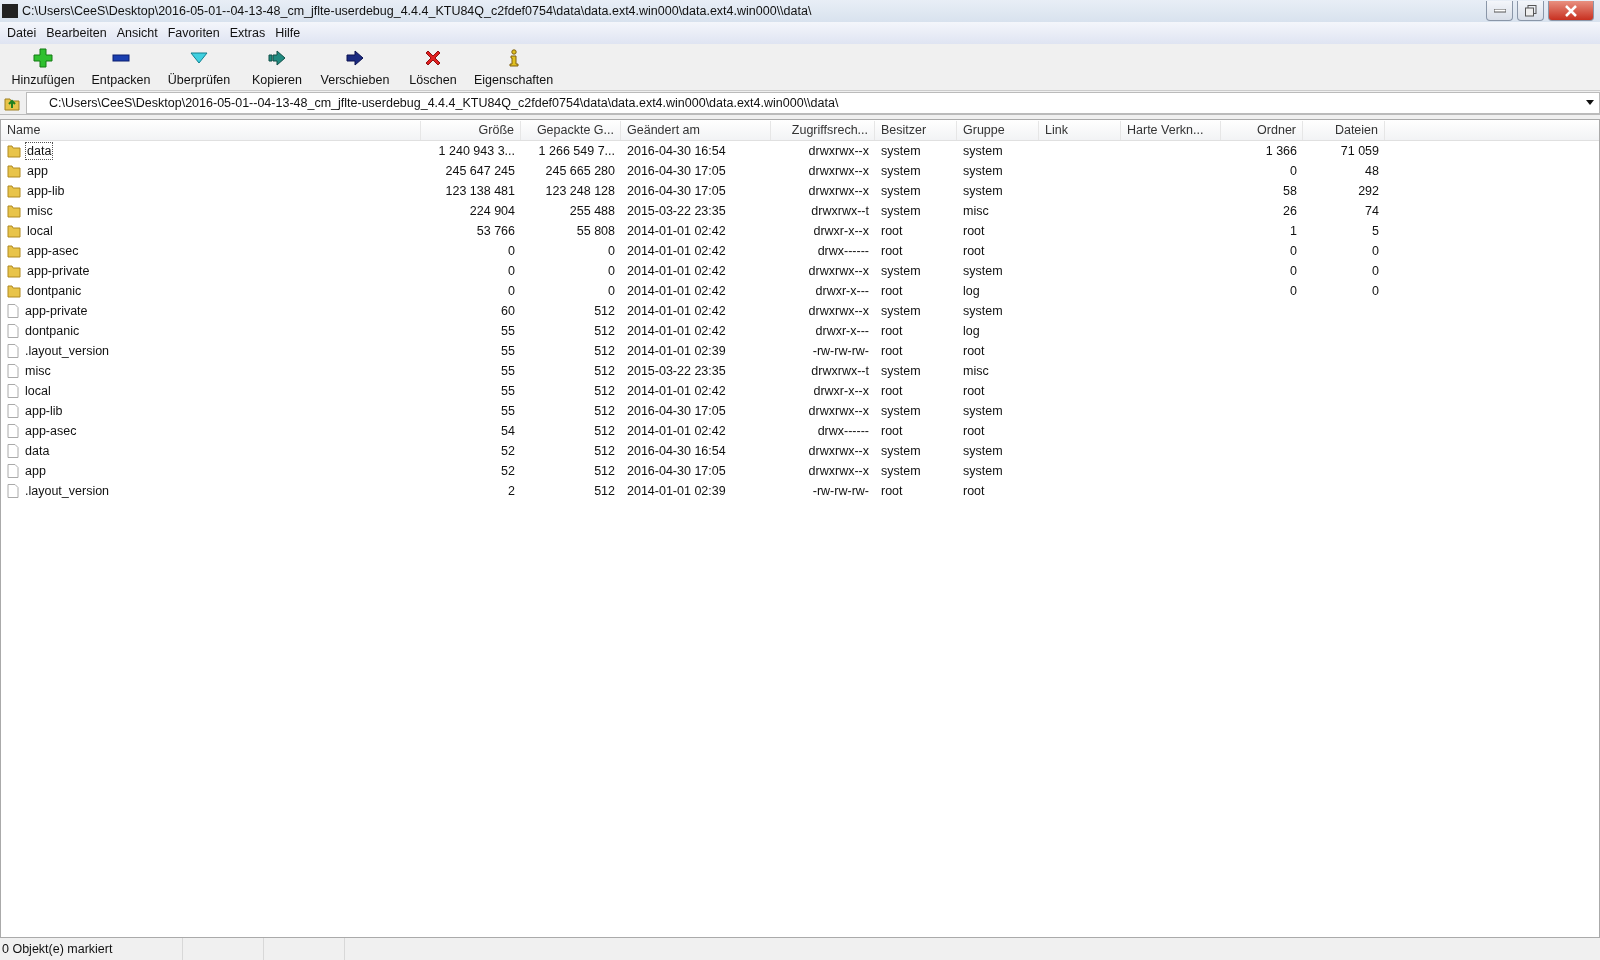 This screenshot has width=1600, height=960. Describe the element at coordinates (247, 33) in the screenshot. I see `menu-item: Extras` at that location.